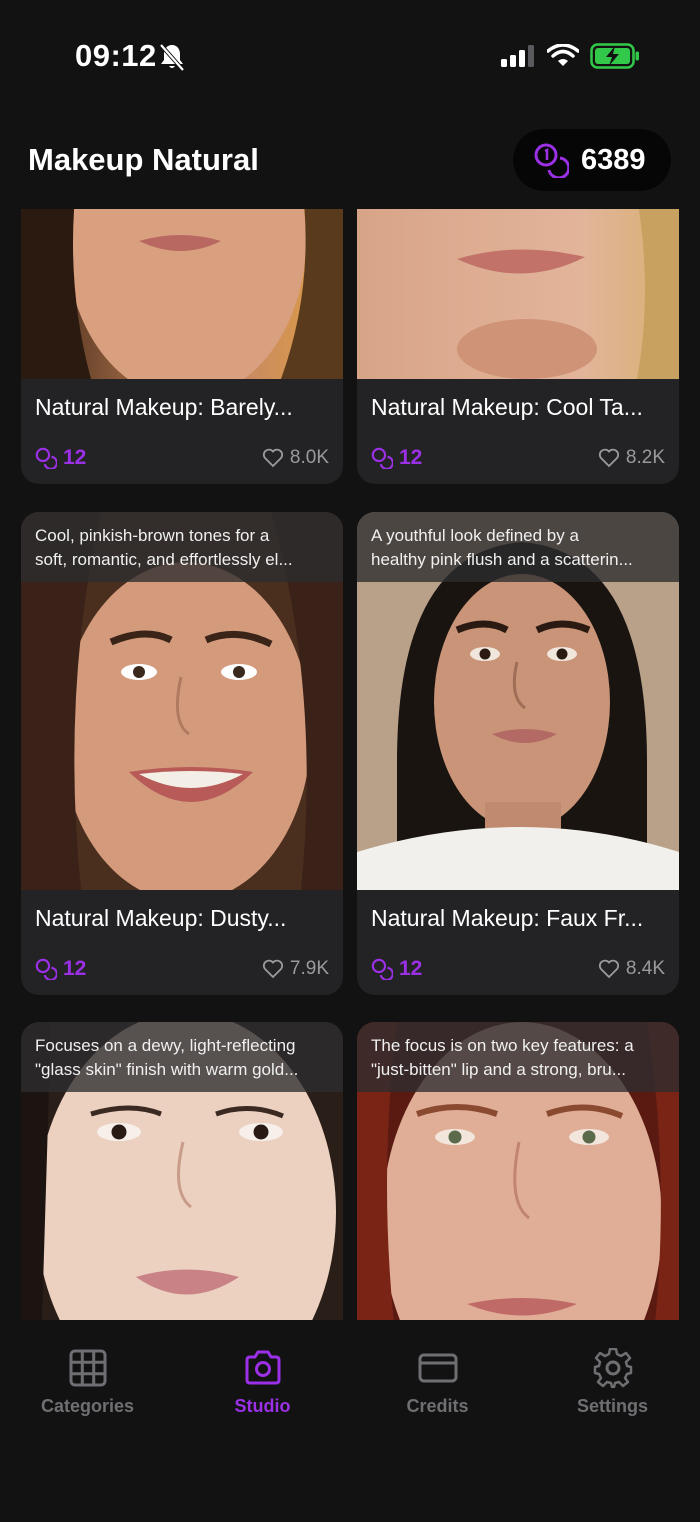 This screenshot has height=1522, width=700. What do you see at coordinates (437, 1388) in the screenshot?
I see `tab-credits: Credits` at bounding box center [437, 1388].